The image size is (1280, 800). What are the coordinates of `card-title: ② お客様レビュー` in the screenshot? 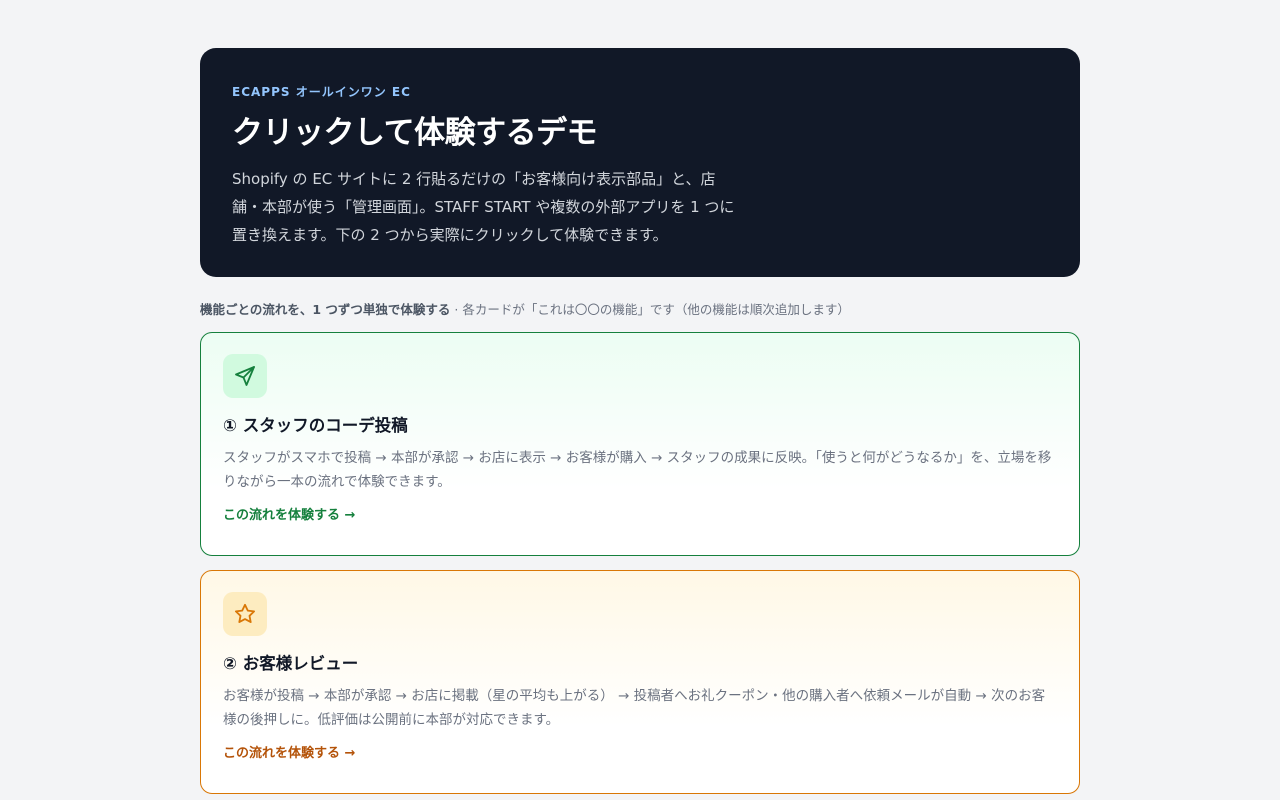 It's located at (291, 663).